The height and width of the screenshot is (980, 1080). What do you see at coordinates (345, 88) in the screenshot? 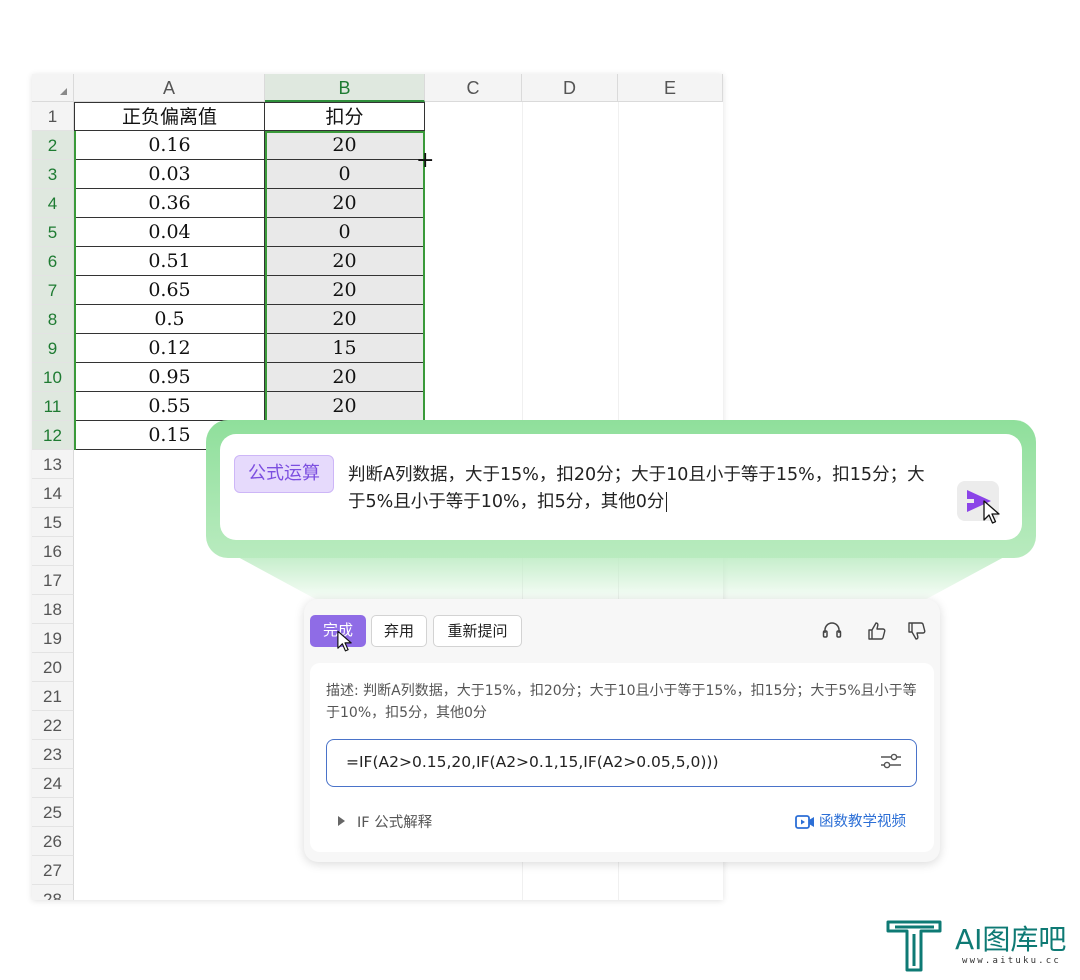
I see `column-header-b: B` at bounding box center [345, 88].